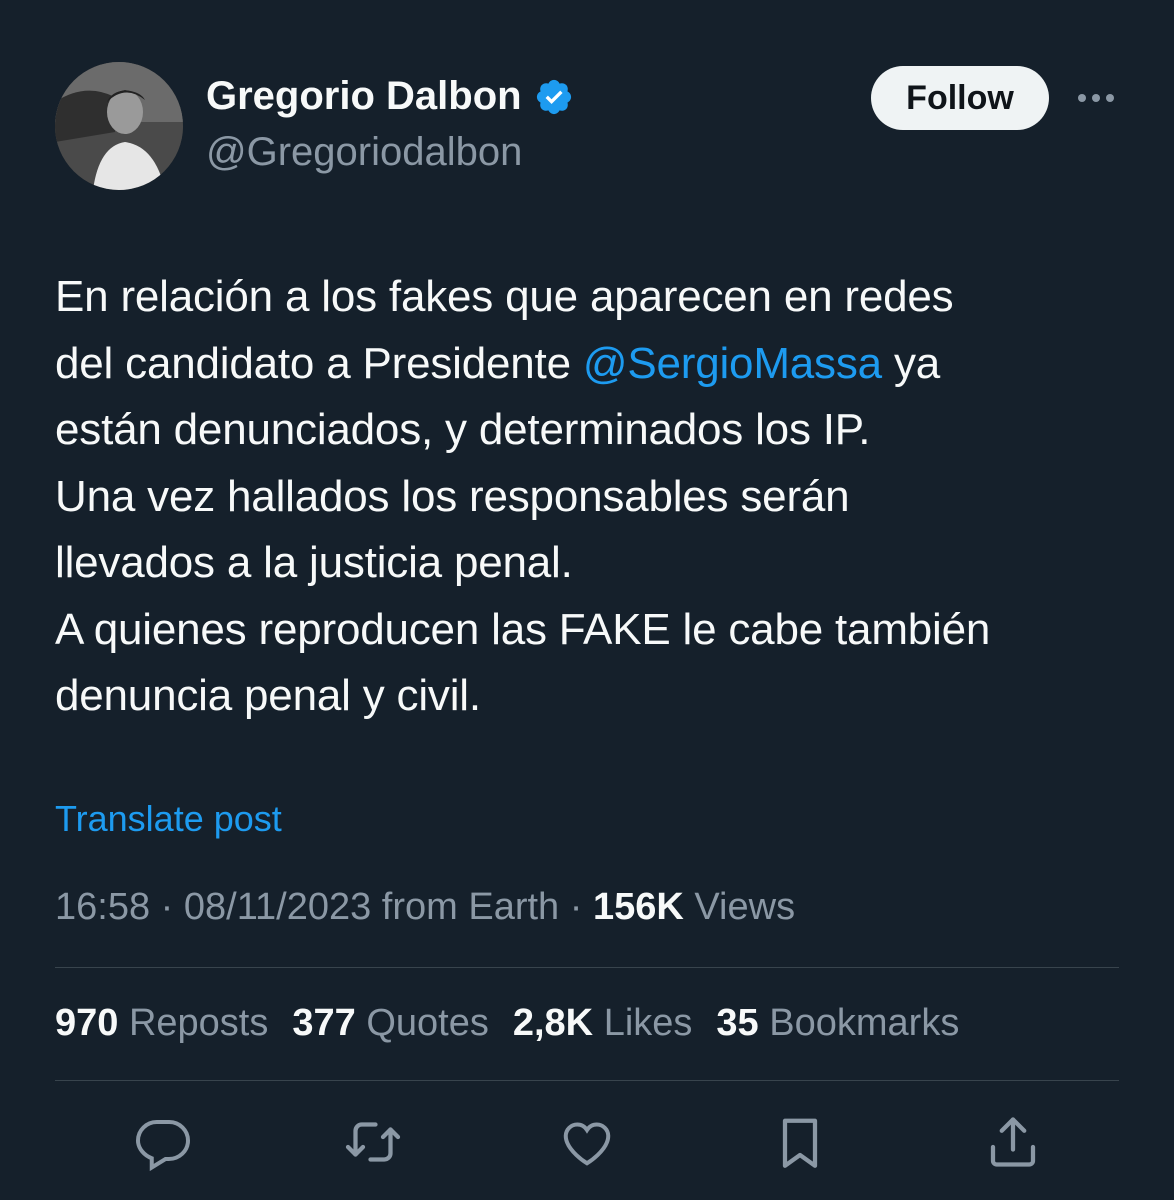  What do you see at coordinates (737, 1023) in the screenshot?
I see `bookmarks-count: 35` at bounding box center [737, 1023].